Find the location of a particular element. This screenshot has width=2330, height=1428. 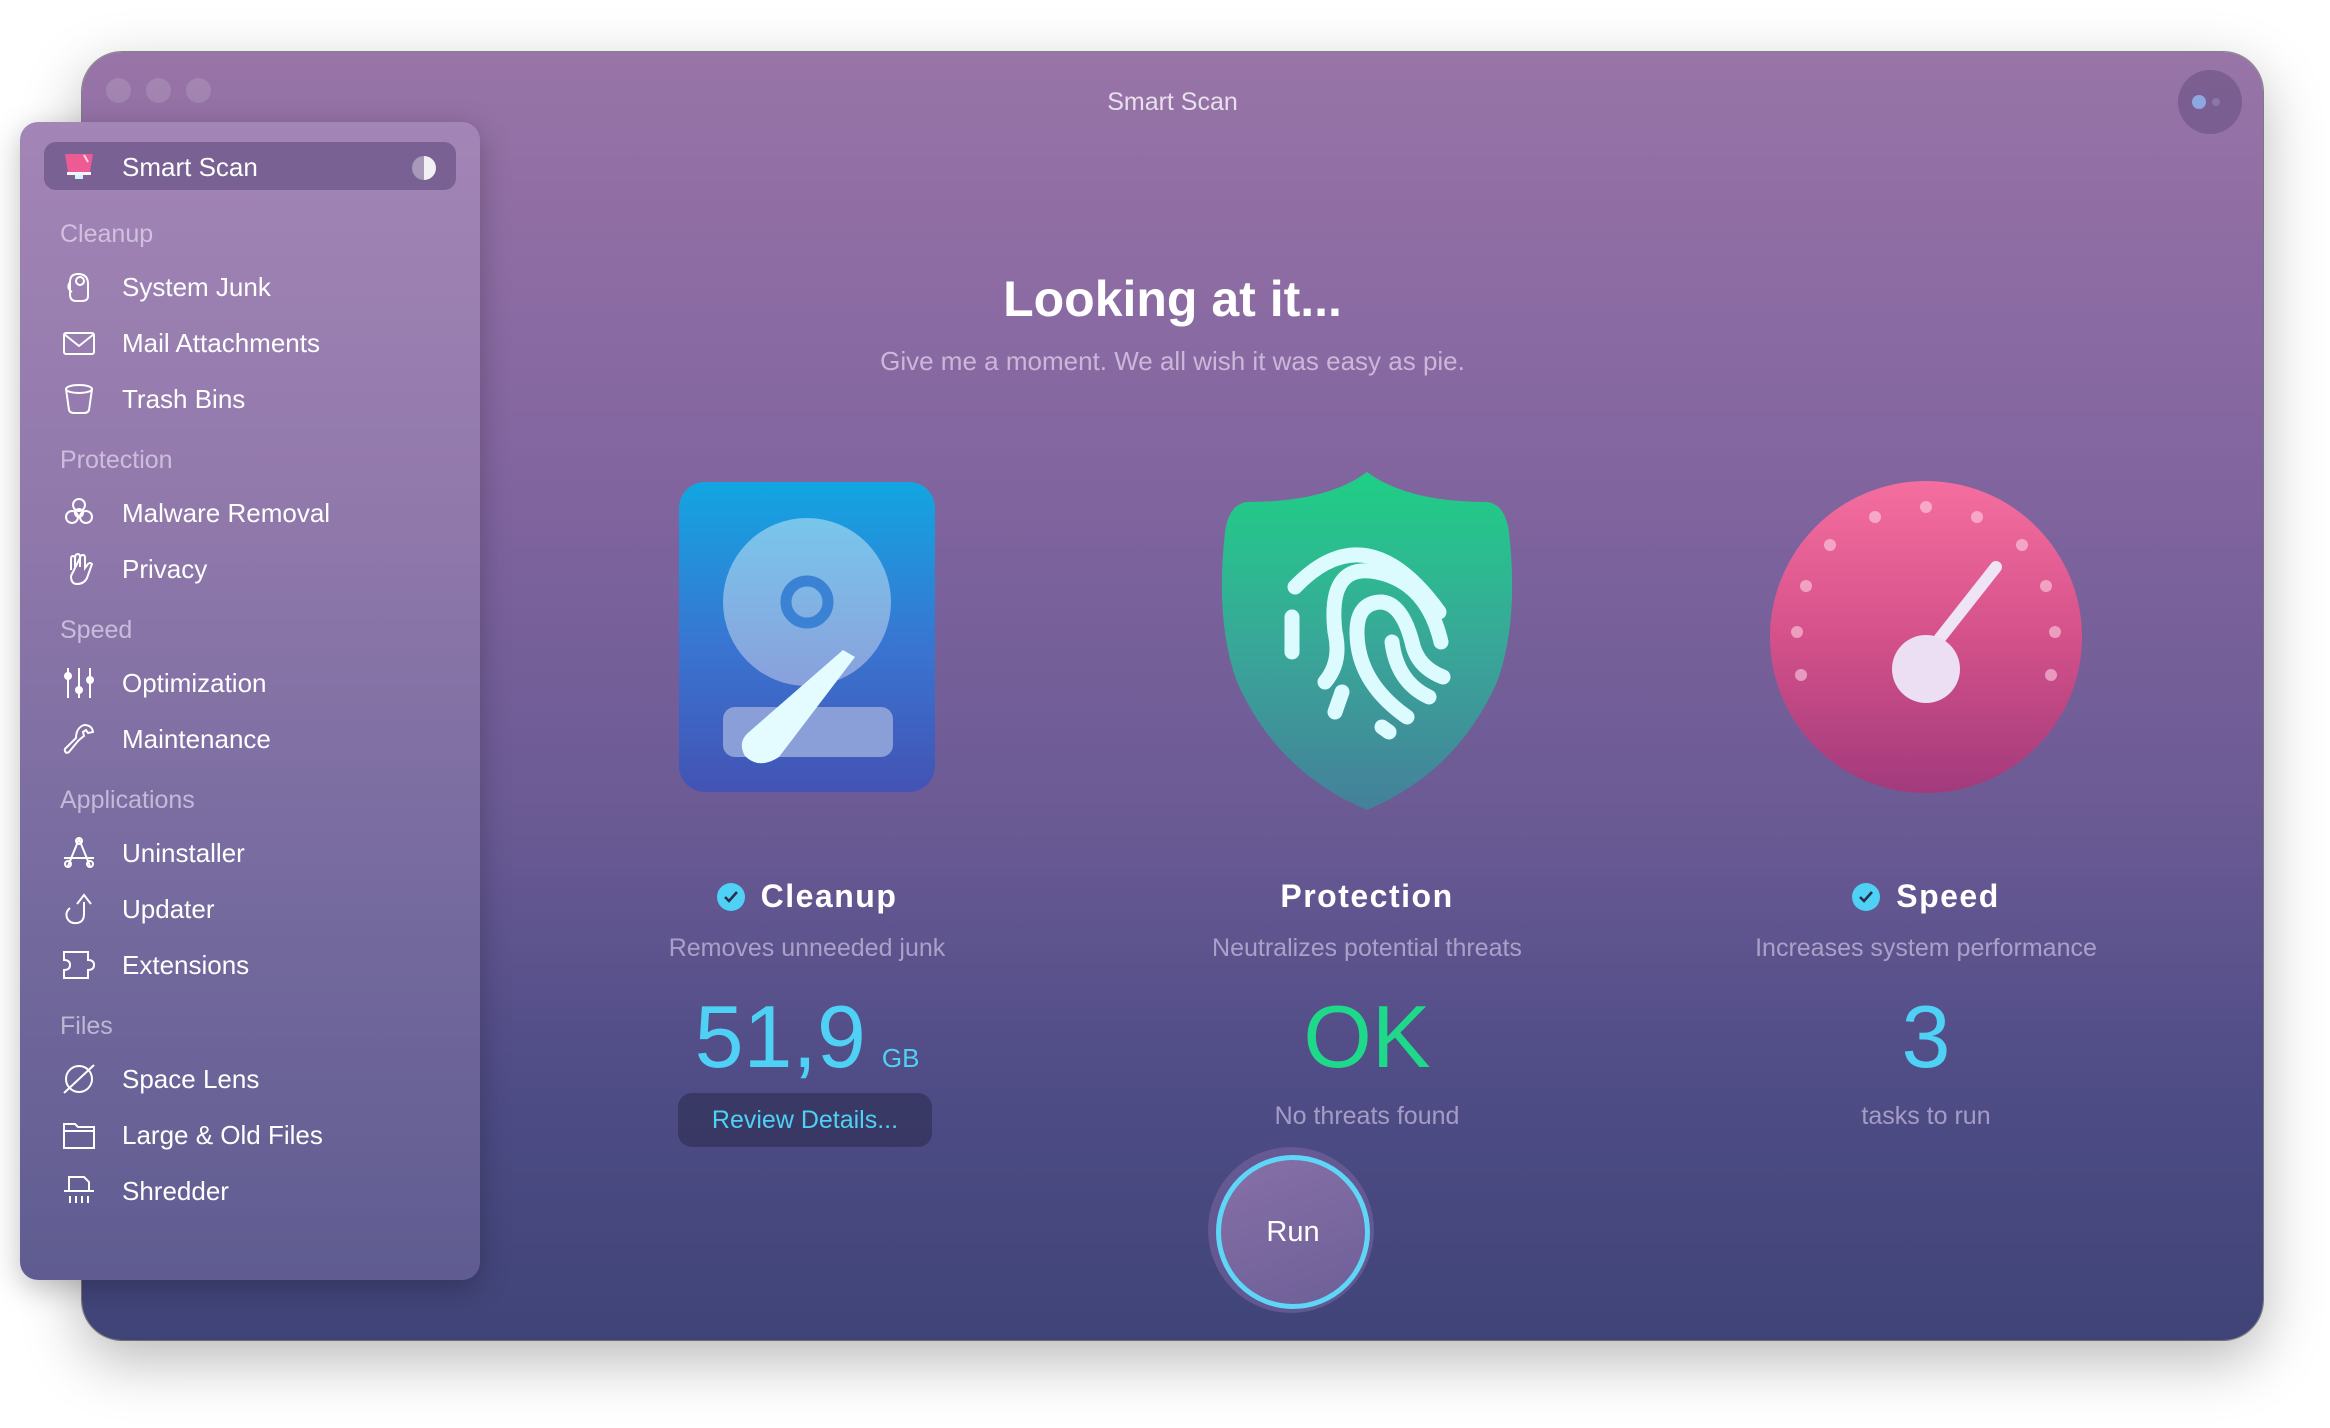

sidebar-item-label: Privacy is located at coordinates (165, 569).